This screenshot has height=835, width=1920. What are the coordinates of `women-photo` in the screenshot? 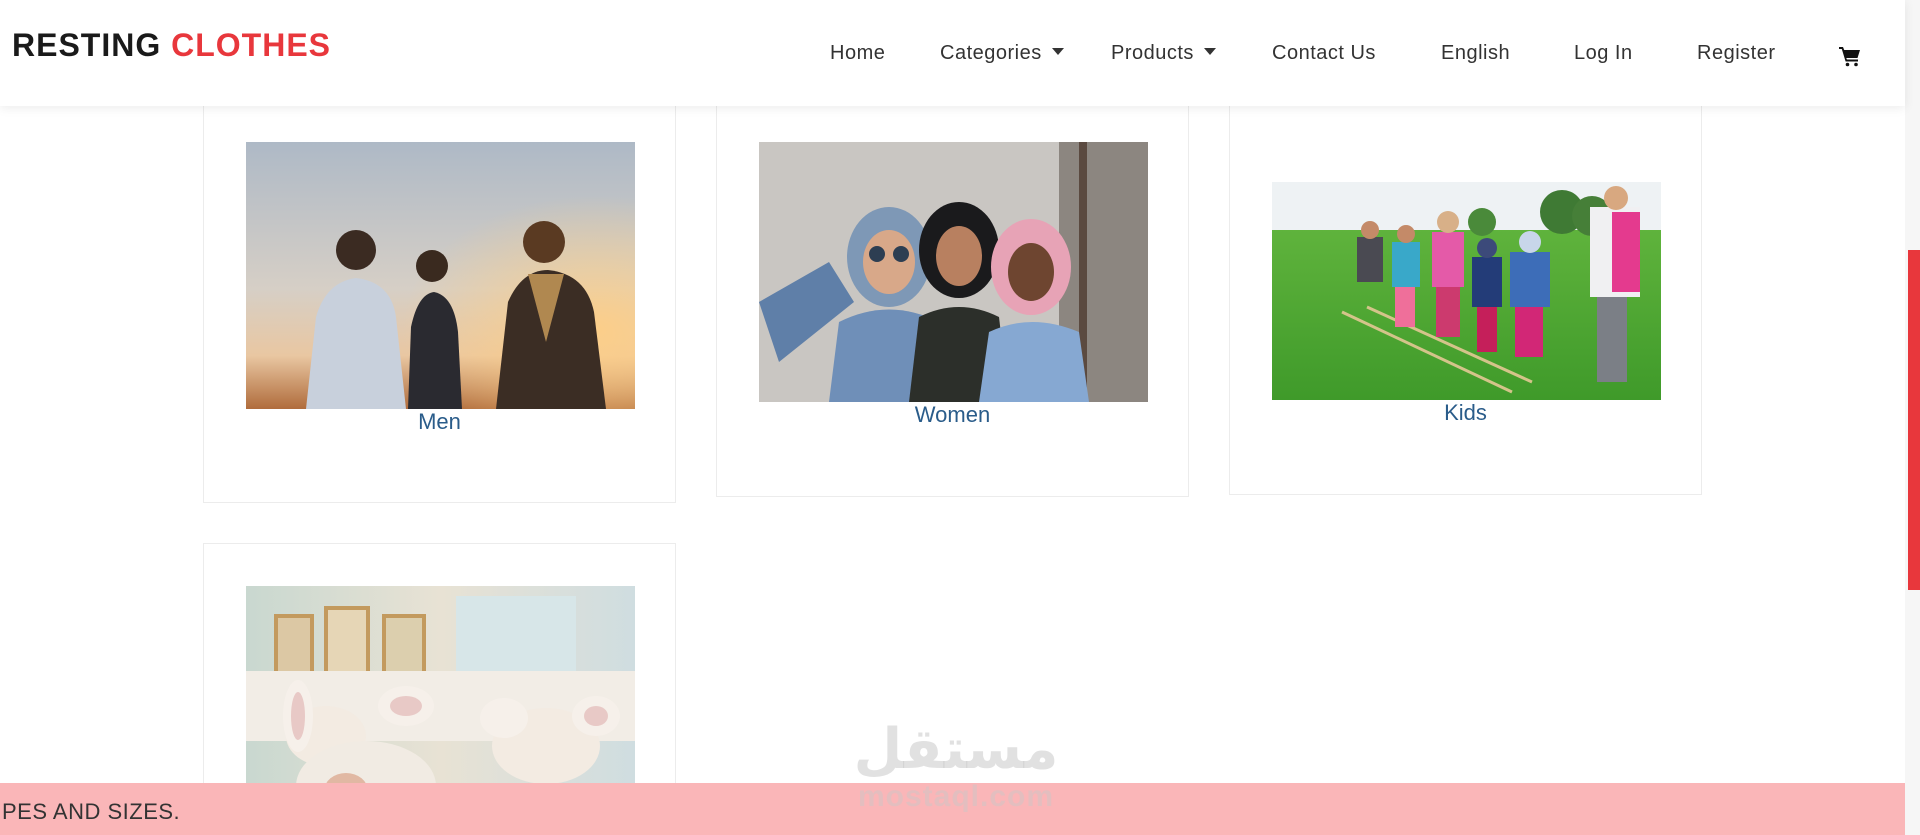 It's located at (953, 272).